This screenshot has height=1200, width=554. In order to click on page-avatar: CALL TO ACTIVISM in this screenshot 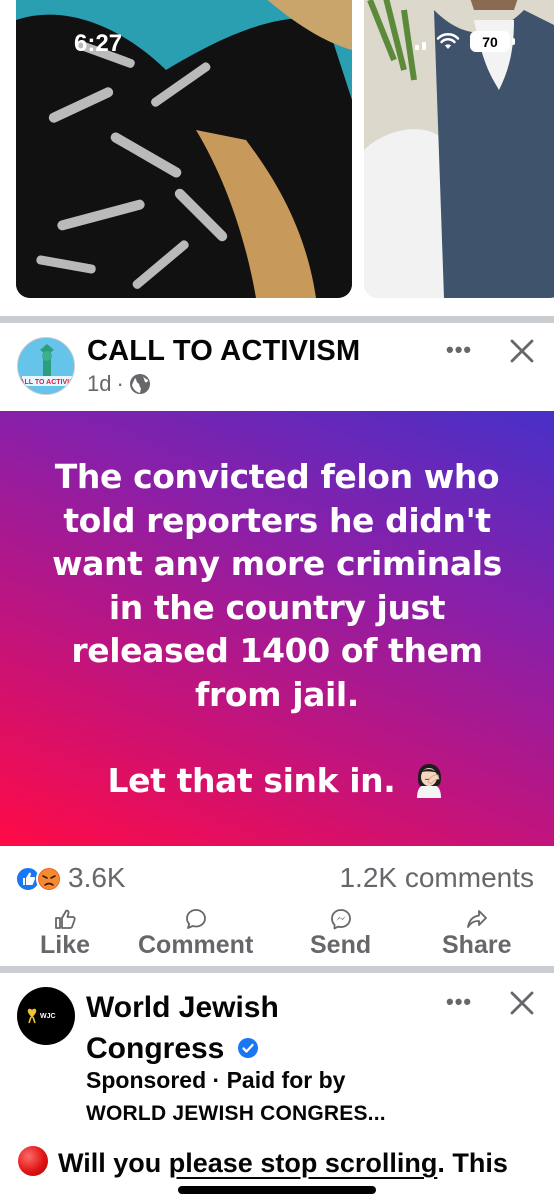, I will do `click(46, 366)`.